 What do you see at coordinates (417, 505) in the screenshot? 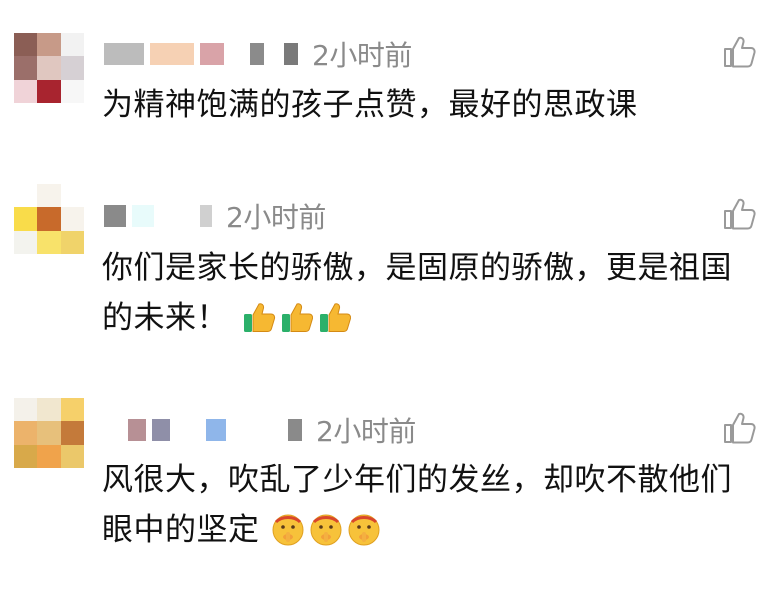
I see `comment-text-body: 风很大，吹乱了少年们的发丝，却吹不散他们眼中的坚定` at bounding box center [417, 505].